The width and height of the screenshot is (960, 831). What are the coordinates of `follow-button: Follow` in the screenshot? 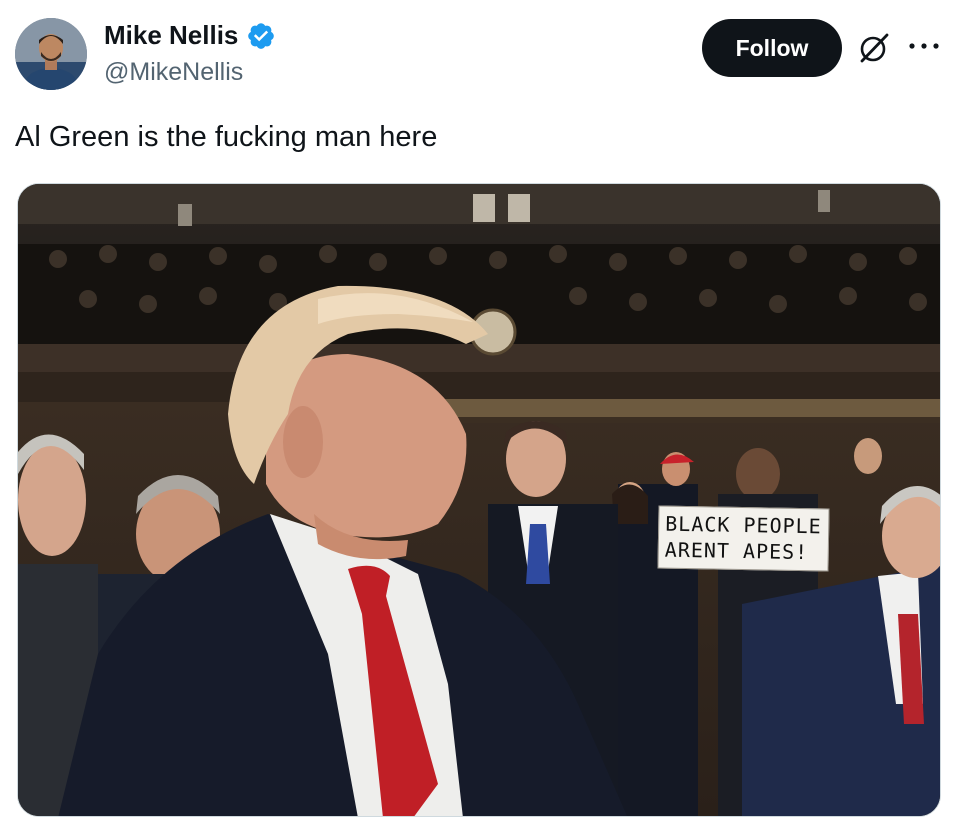 It's located at (772, 48).